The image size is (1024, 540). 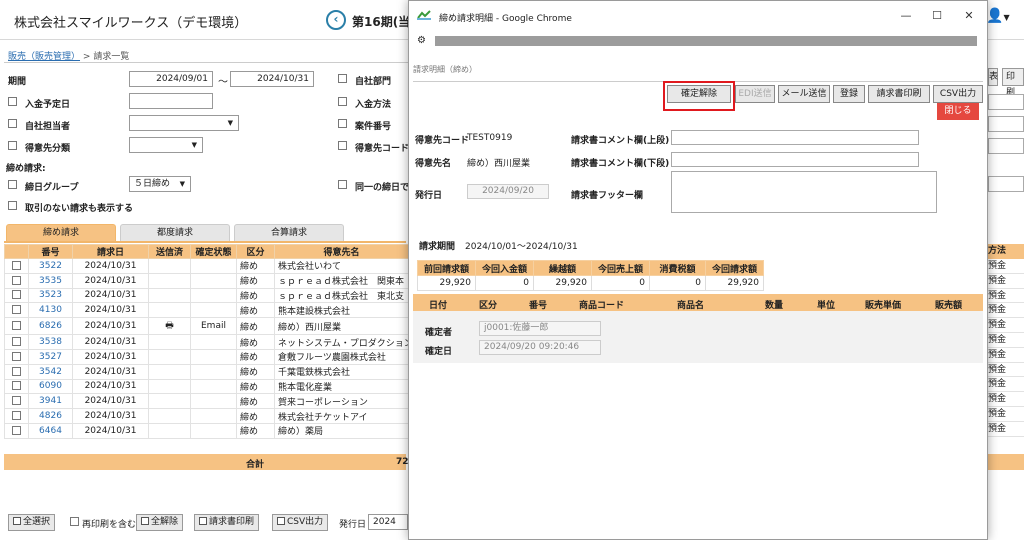 What do you see at coordinates (44, 57) in the screenshot?
I see `breadcrumb-parent: 販売（販売管理）` at bounding box center [44, 57].